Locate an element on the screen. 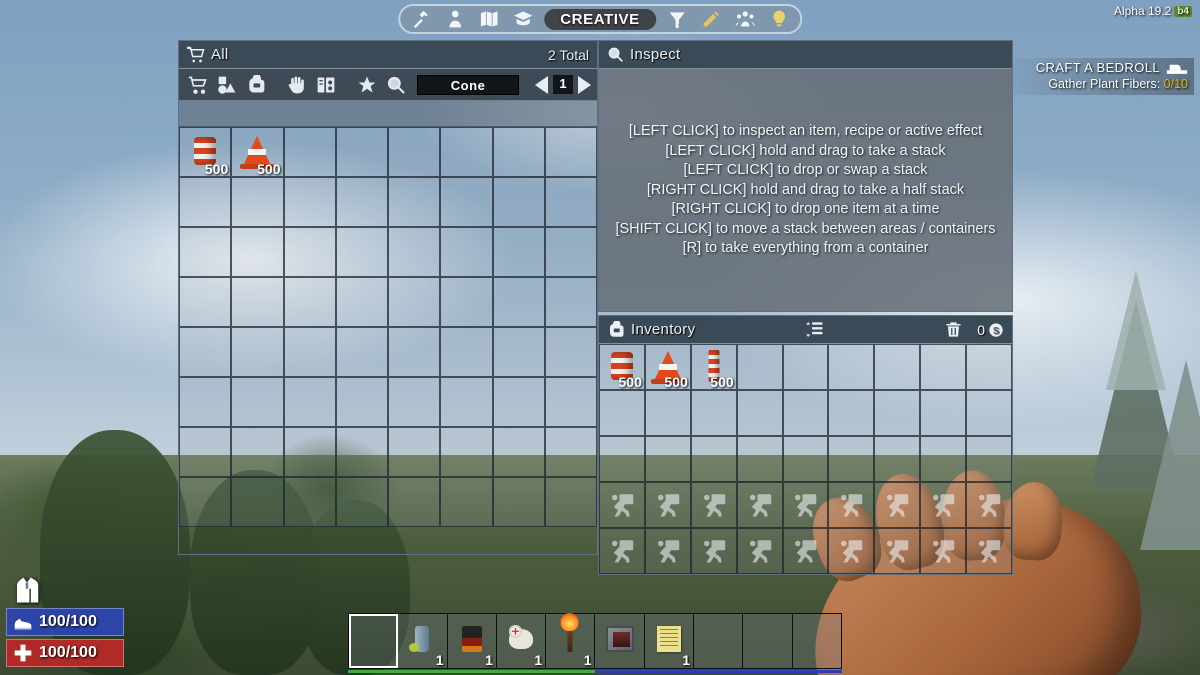 This screenshot has height=675, width=1200. people-group-icon is located at coordinates (745, 19).